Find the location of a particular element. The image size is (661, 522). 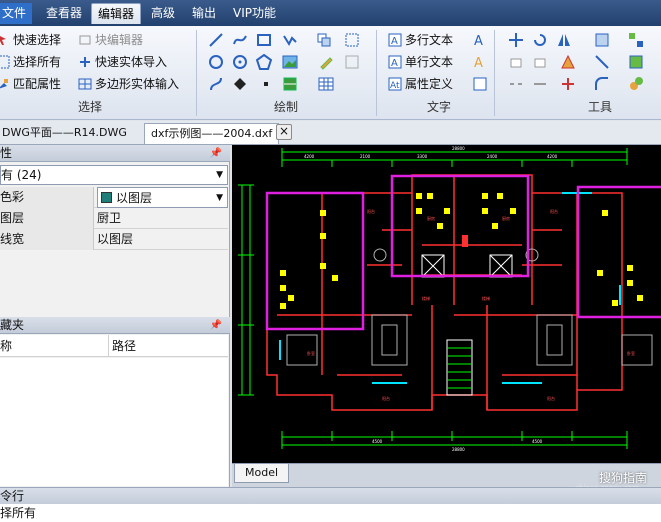

rectangle-tool-icon is located at coordinates (264, 40).